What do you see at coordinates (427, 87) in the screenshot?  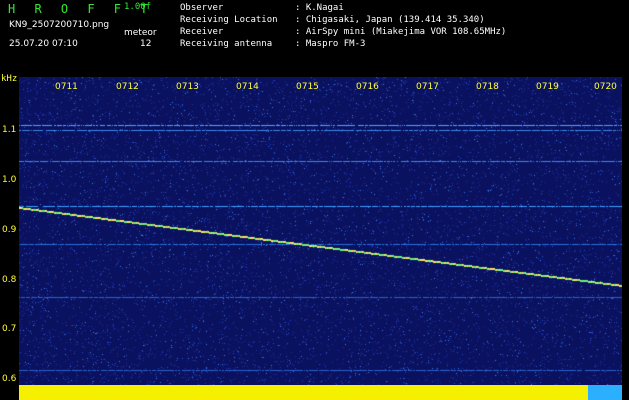 I see `x-tick-label: 0717` at bounding box center [427, 87].